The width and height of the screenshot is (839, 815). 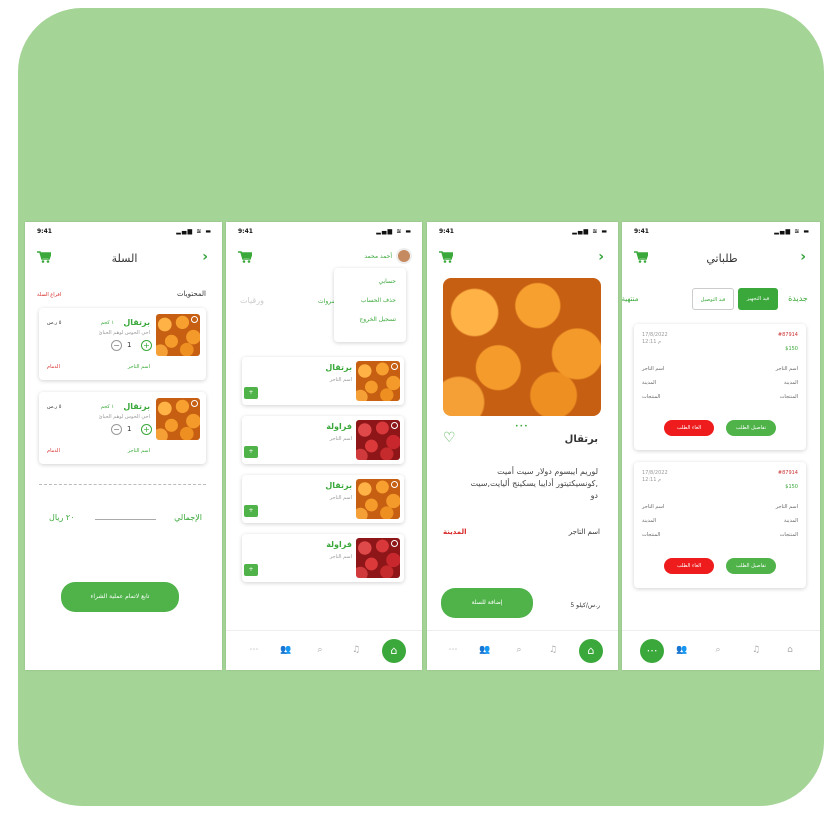 I want to click on order-field-label: المدينة, so click(x=649, y=521).